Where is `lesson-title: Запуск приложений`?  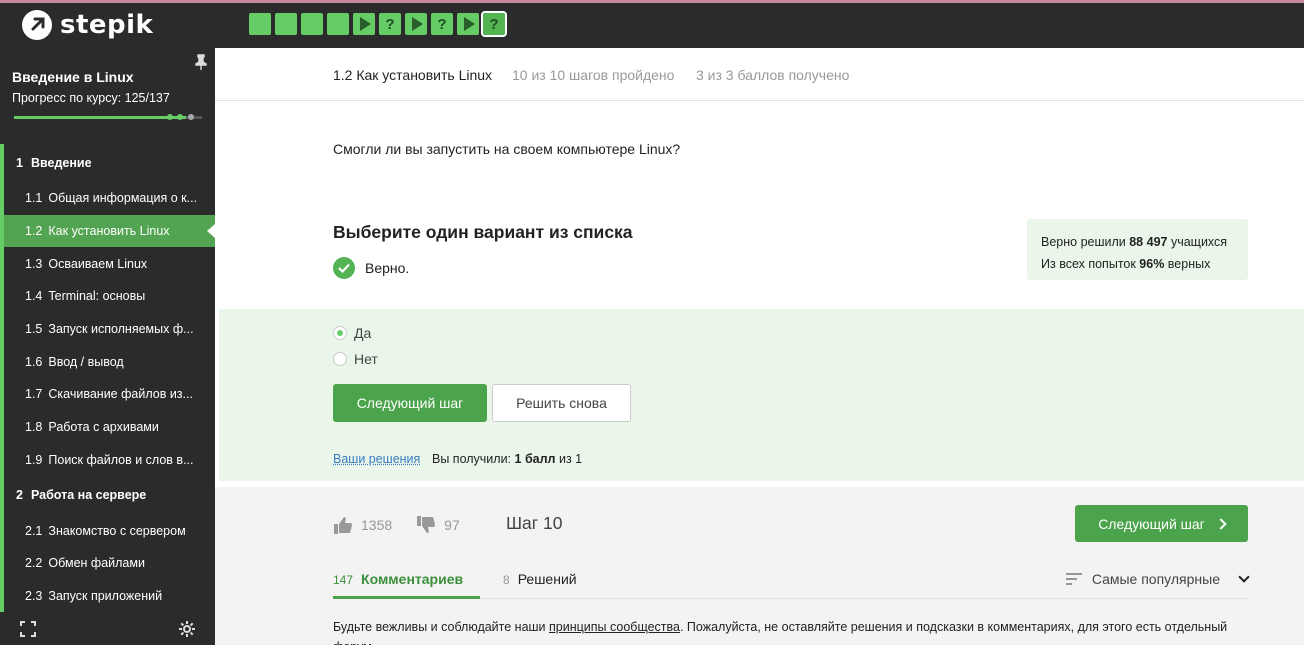 lesson-title: Запуск приложений is located at coordinates (105, 595).